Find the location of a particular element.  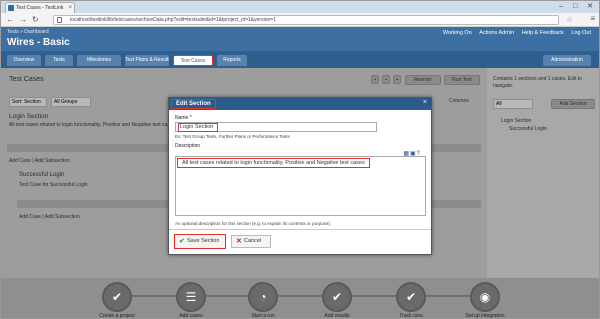

sort-select: Sort: Section is located at coordinates (28, 102).